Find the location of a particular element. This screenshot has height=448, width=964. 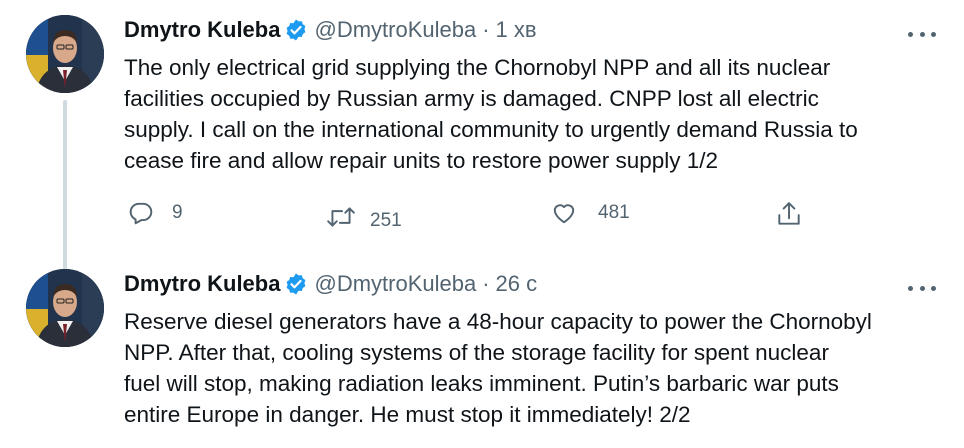

retweet-button: 251 is located at coordinates (364, 217).